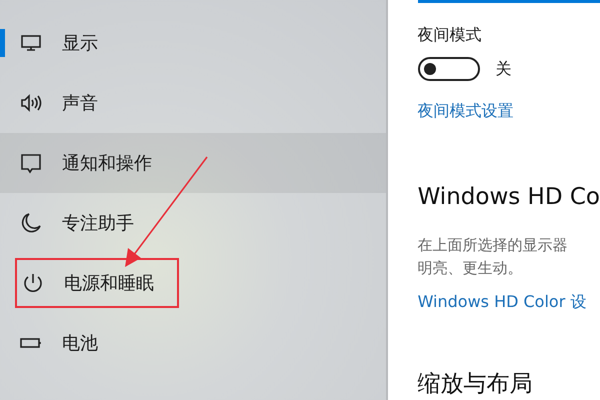 This screenshot has width=600, height=400. What do you see at coordinates (476, 384) in the screenshot?
I see `section-heading: 缩放与布局` at bounding box center [476, 384].